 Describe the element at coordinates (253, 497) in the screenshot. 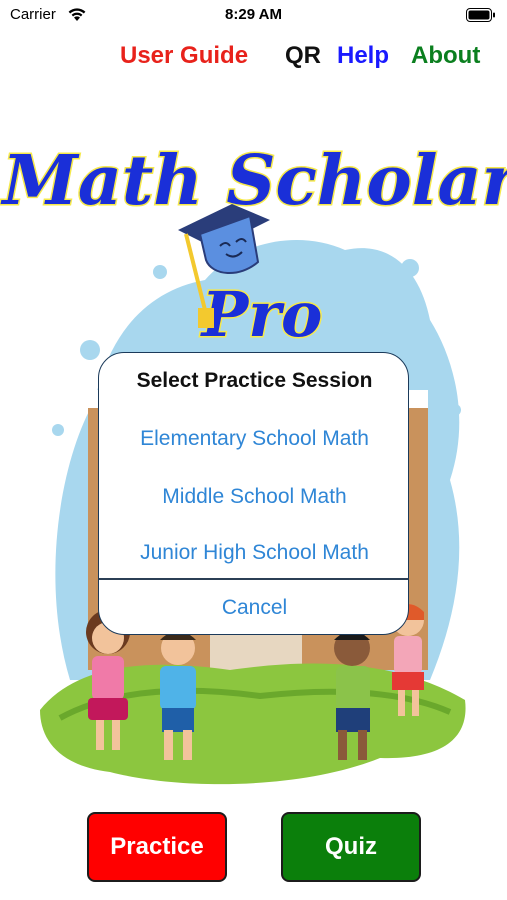

I see `option-middle-school-math: Middle School Math` at that location.